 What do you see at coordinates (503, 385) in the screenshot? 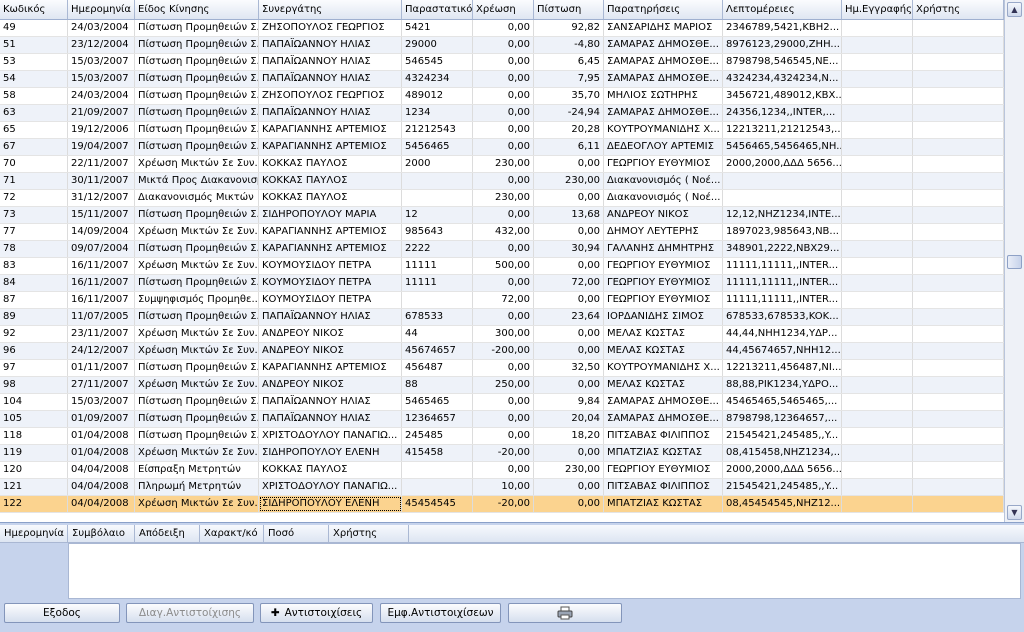
I see `cell-debit: 250,00` at bounding box center [503, 385].